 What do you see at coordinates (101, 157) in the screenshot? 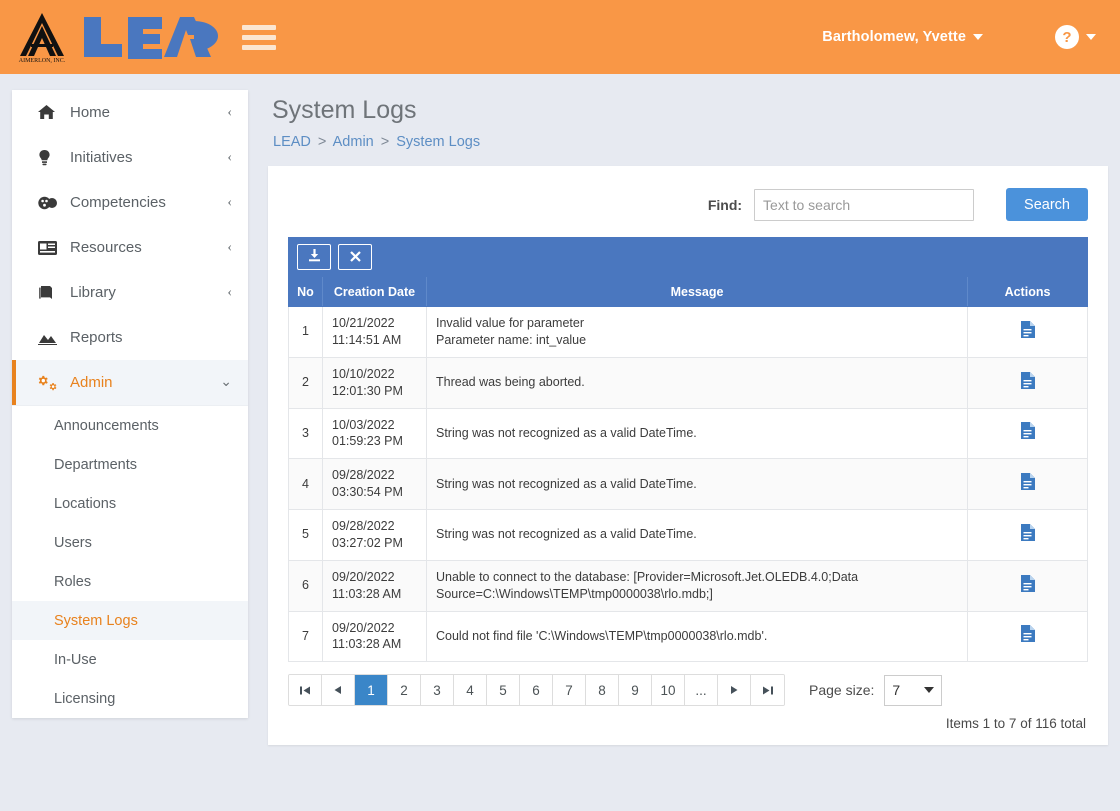
I see `sidebar-item-label: Initiatives` at bounding box center [101, 157].